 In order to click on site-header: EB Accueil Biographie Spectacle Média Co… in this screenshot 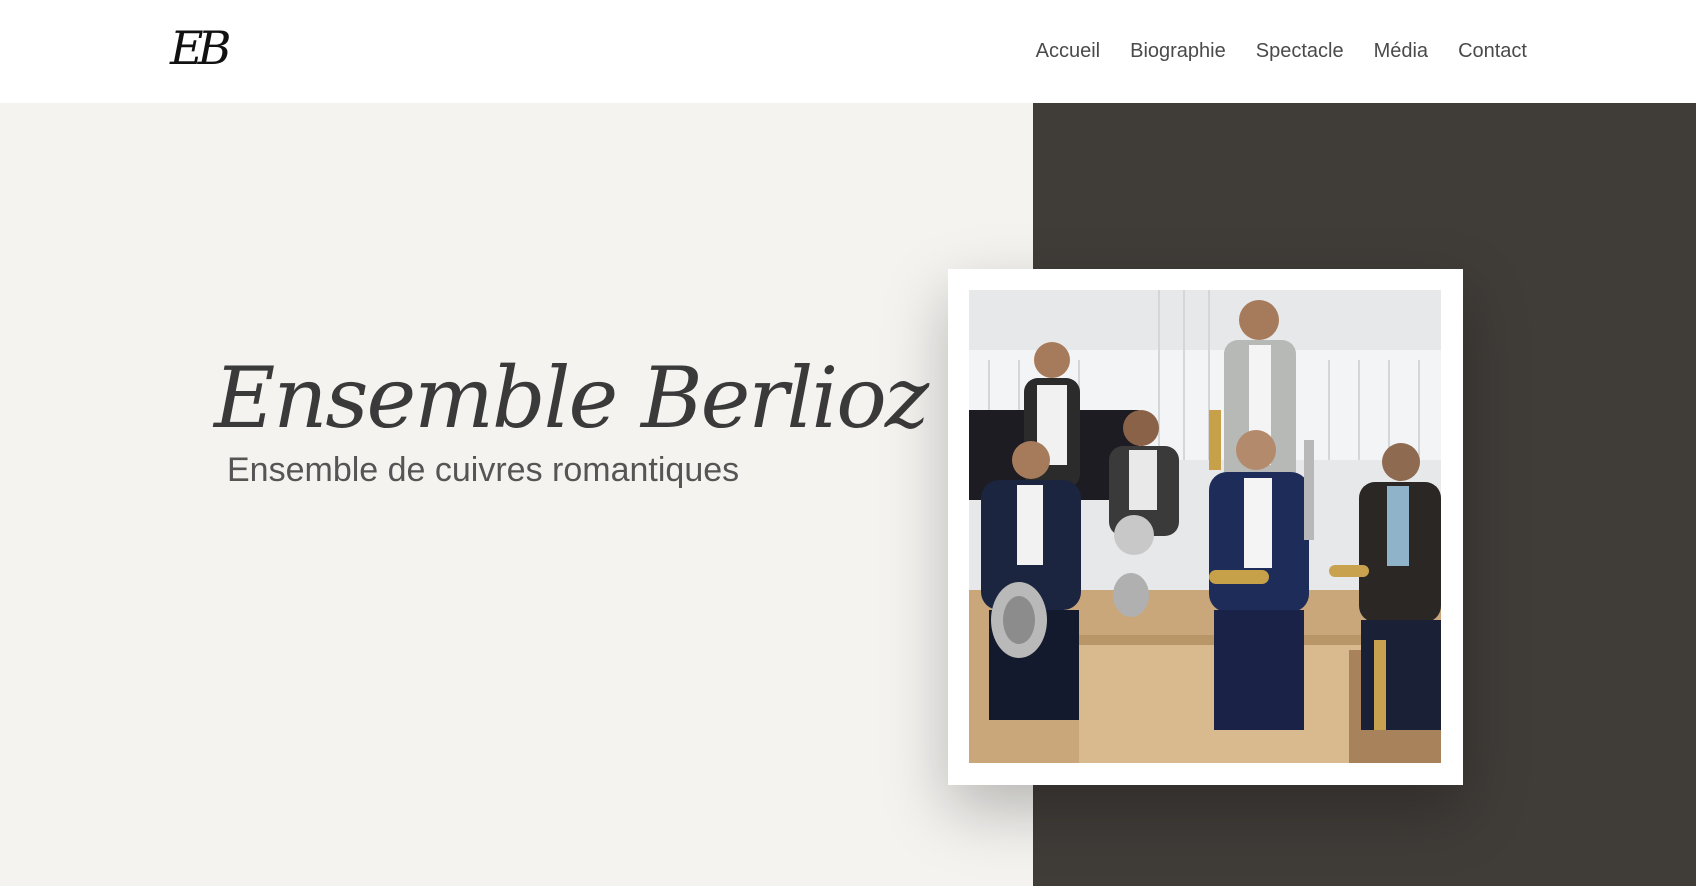, I will do `click(848, 51)`.